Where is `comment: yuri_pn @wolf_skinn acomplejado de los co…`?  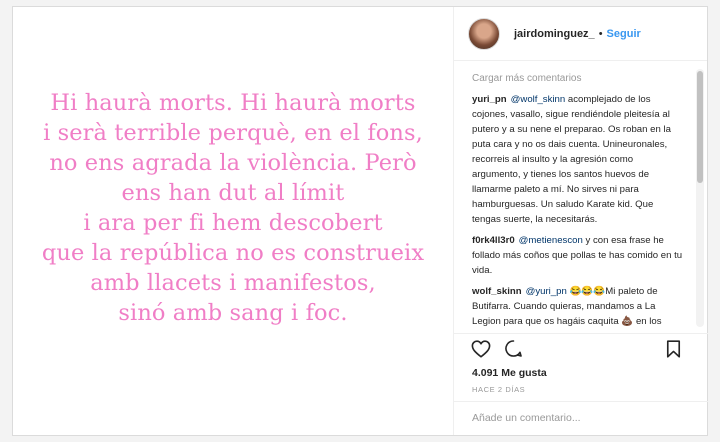 comment: yuri_pn @wolf_skinn acomplejado de los co… is located at coordinates (578, 159).